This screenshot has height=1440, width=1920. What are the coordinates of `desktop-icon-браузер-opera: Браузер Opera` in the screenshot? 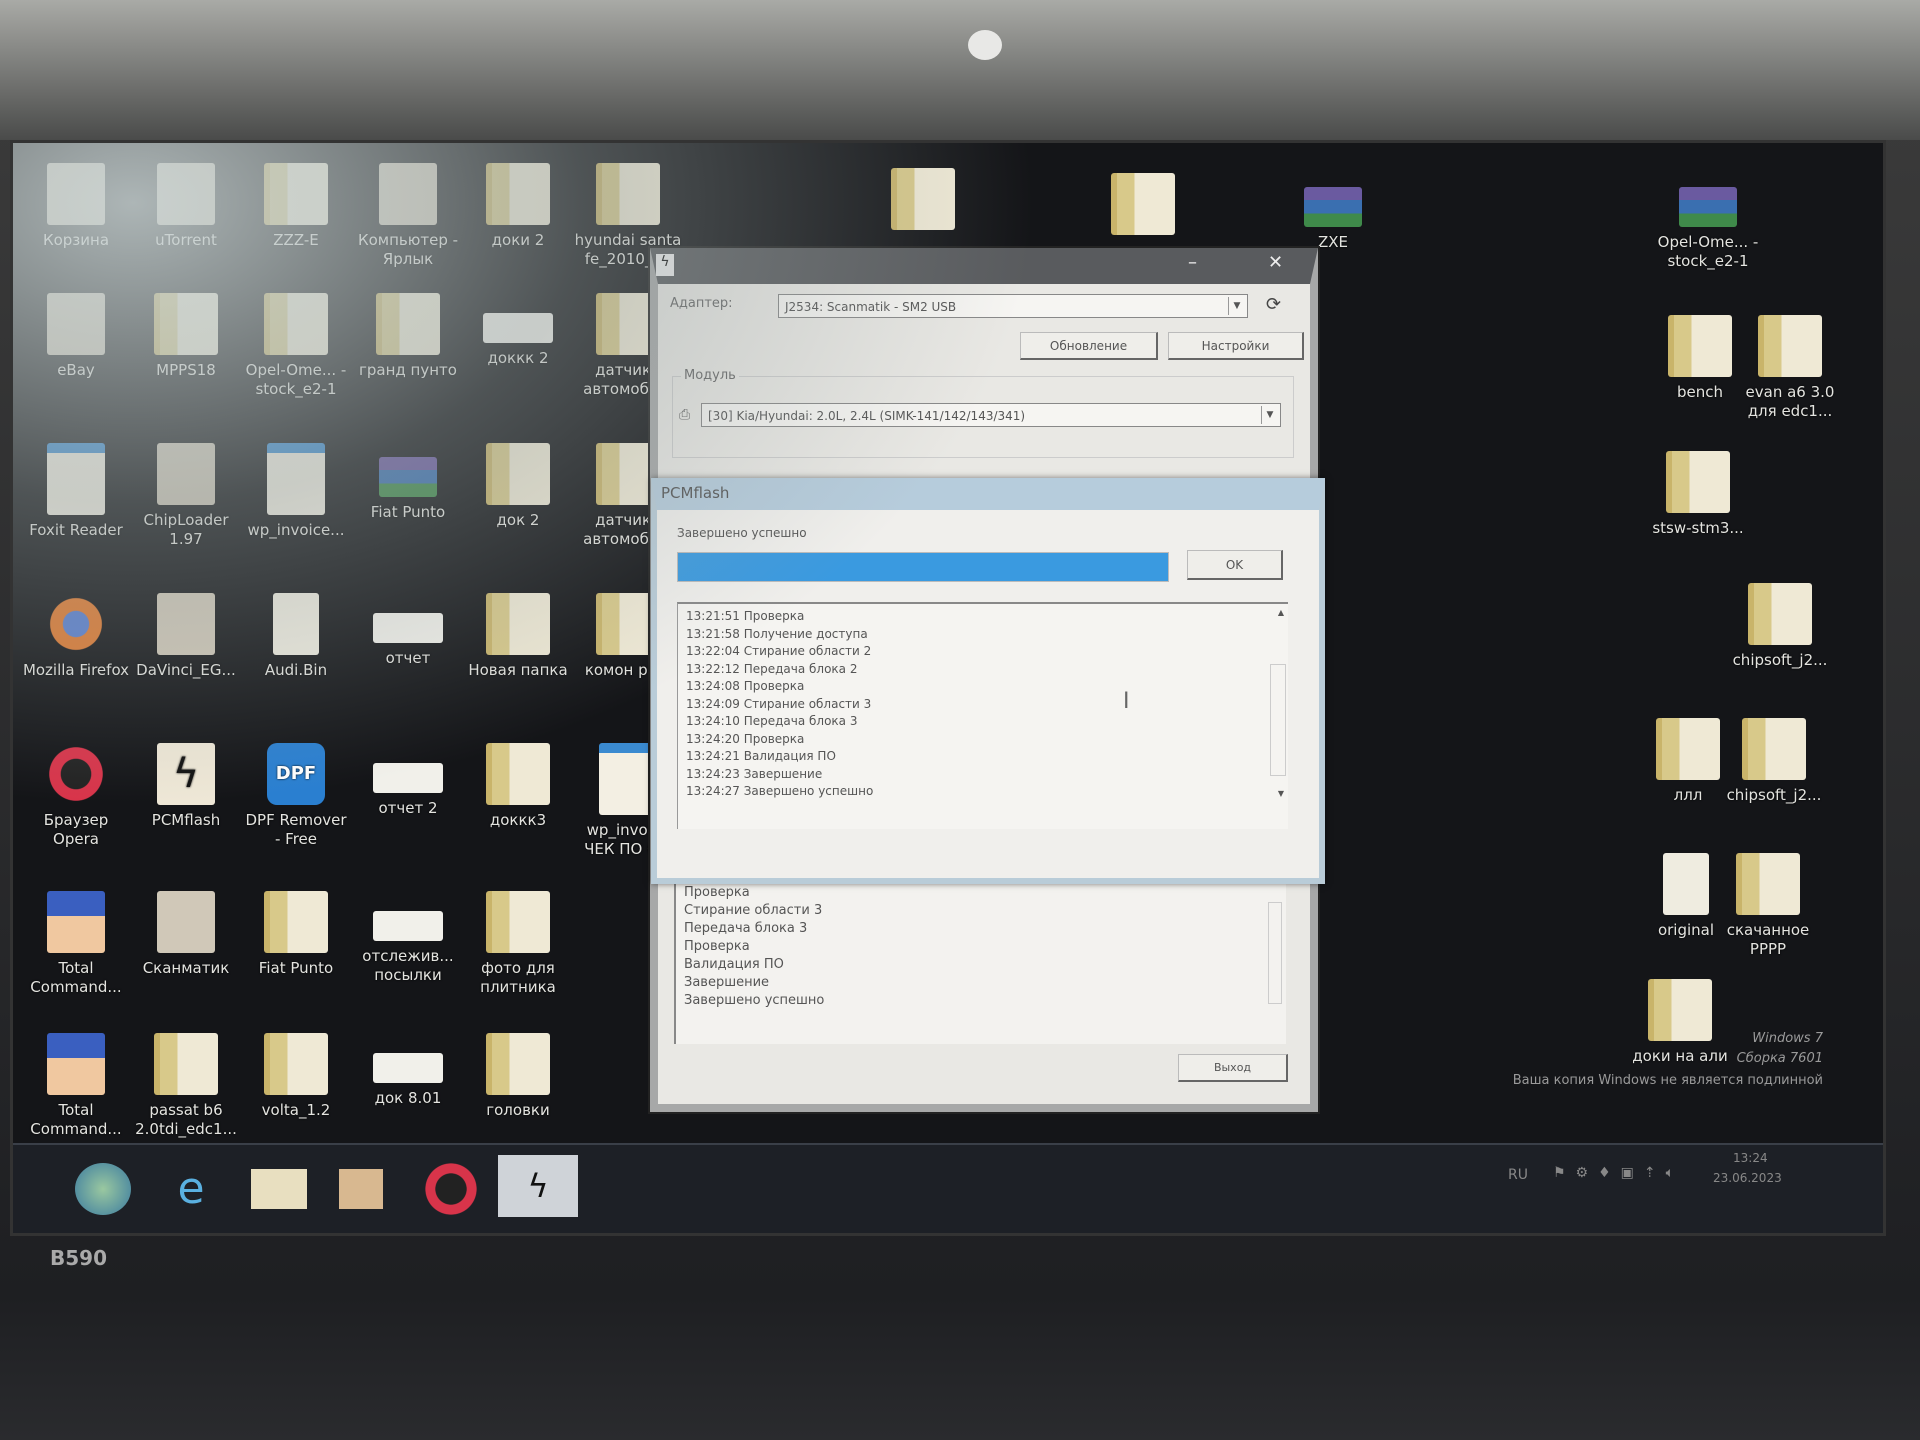 It's located at (76, 796).